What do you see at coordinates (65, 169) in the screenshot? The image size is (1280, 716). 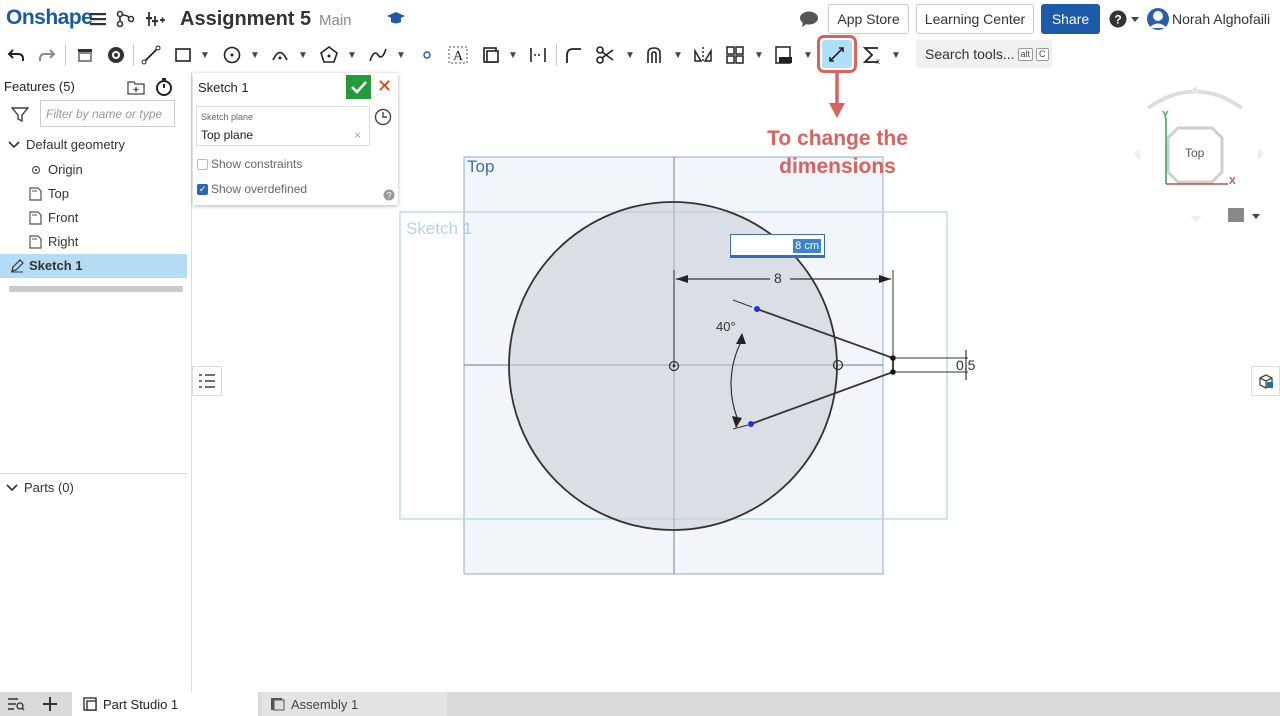 I see `origin-label: Origin` at bounding box center [65, 169].